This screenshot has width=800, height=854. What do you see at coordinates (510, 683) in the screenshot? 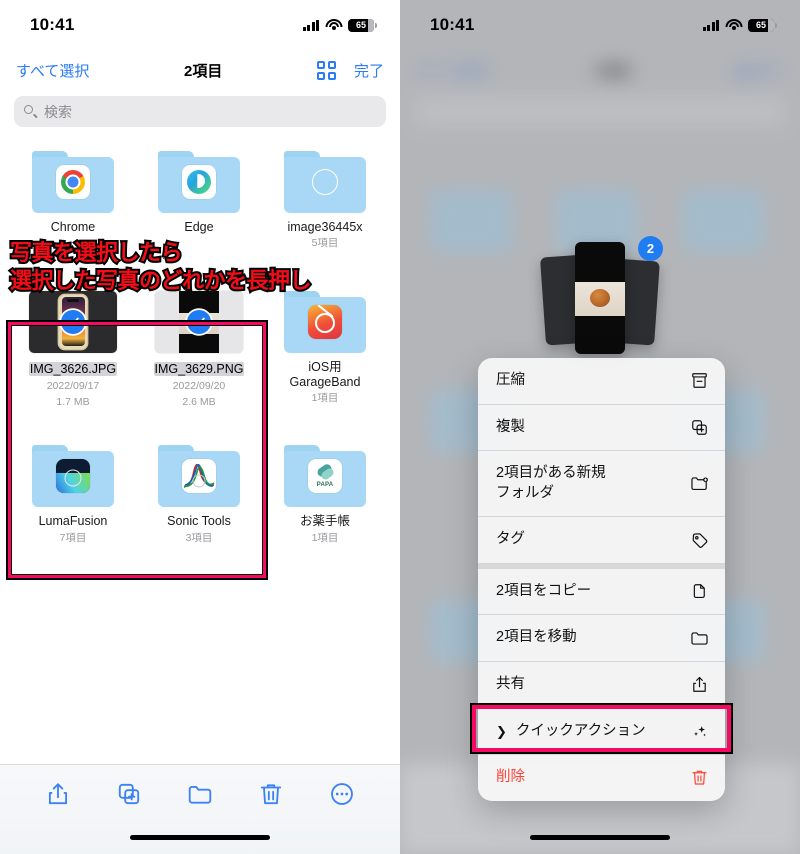
I see `menu-label: 共有` at bounding box center [510, 683].